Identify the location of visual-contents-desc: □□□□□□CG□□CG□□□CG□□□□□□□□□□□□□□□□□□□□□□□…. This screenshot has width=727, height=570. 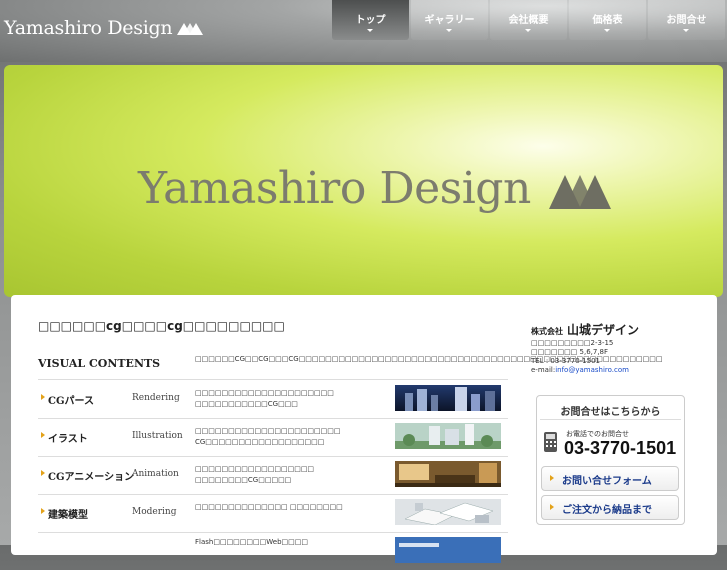
(429, 359).